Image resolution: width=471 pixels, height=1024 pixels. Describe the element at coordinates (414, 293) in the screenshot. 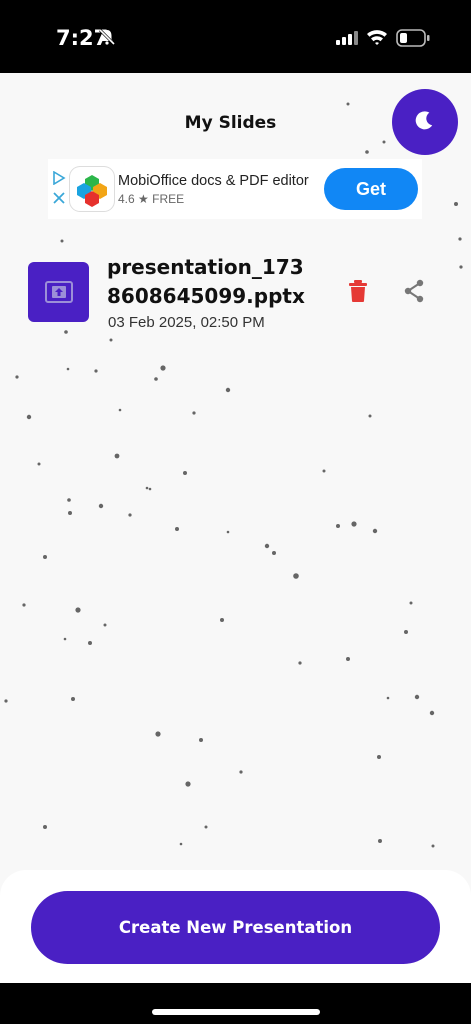

I see `share-icon` at that location.